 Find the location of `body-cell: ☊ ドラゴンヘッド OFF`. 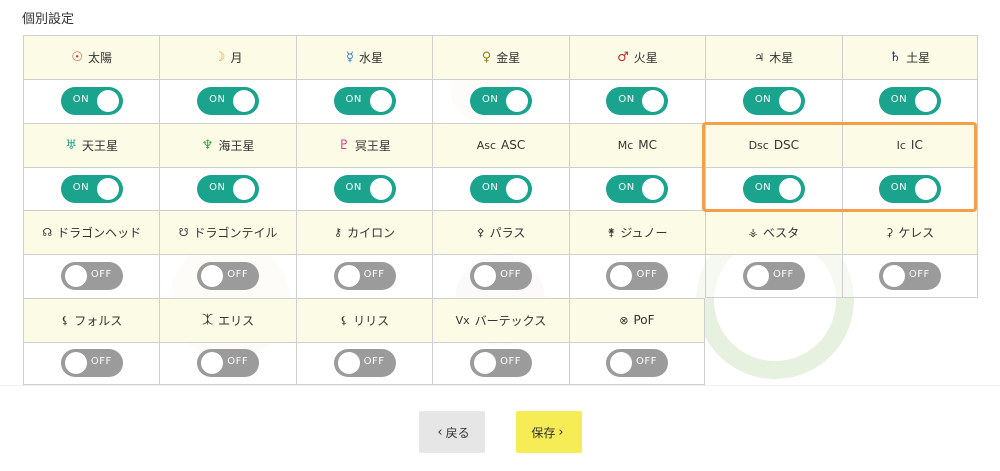

body-cell: ☊ ドラゴンヘッド OFF is located at coordinates (91, 254).